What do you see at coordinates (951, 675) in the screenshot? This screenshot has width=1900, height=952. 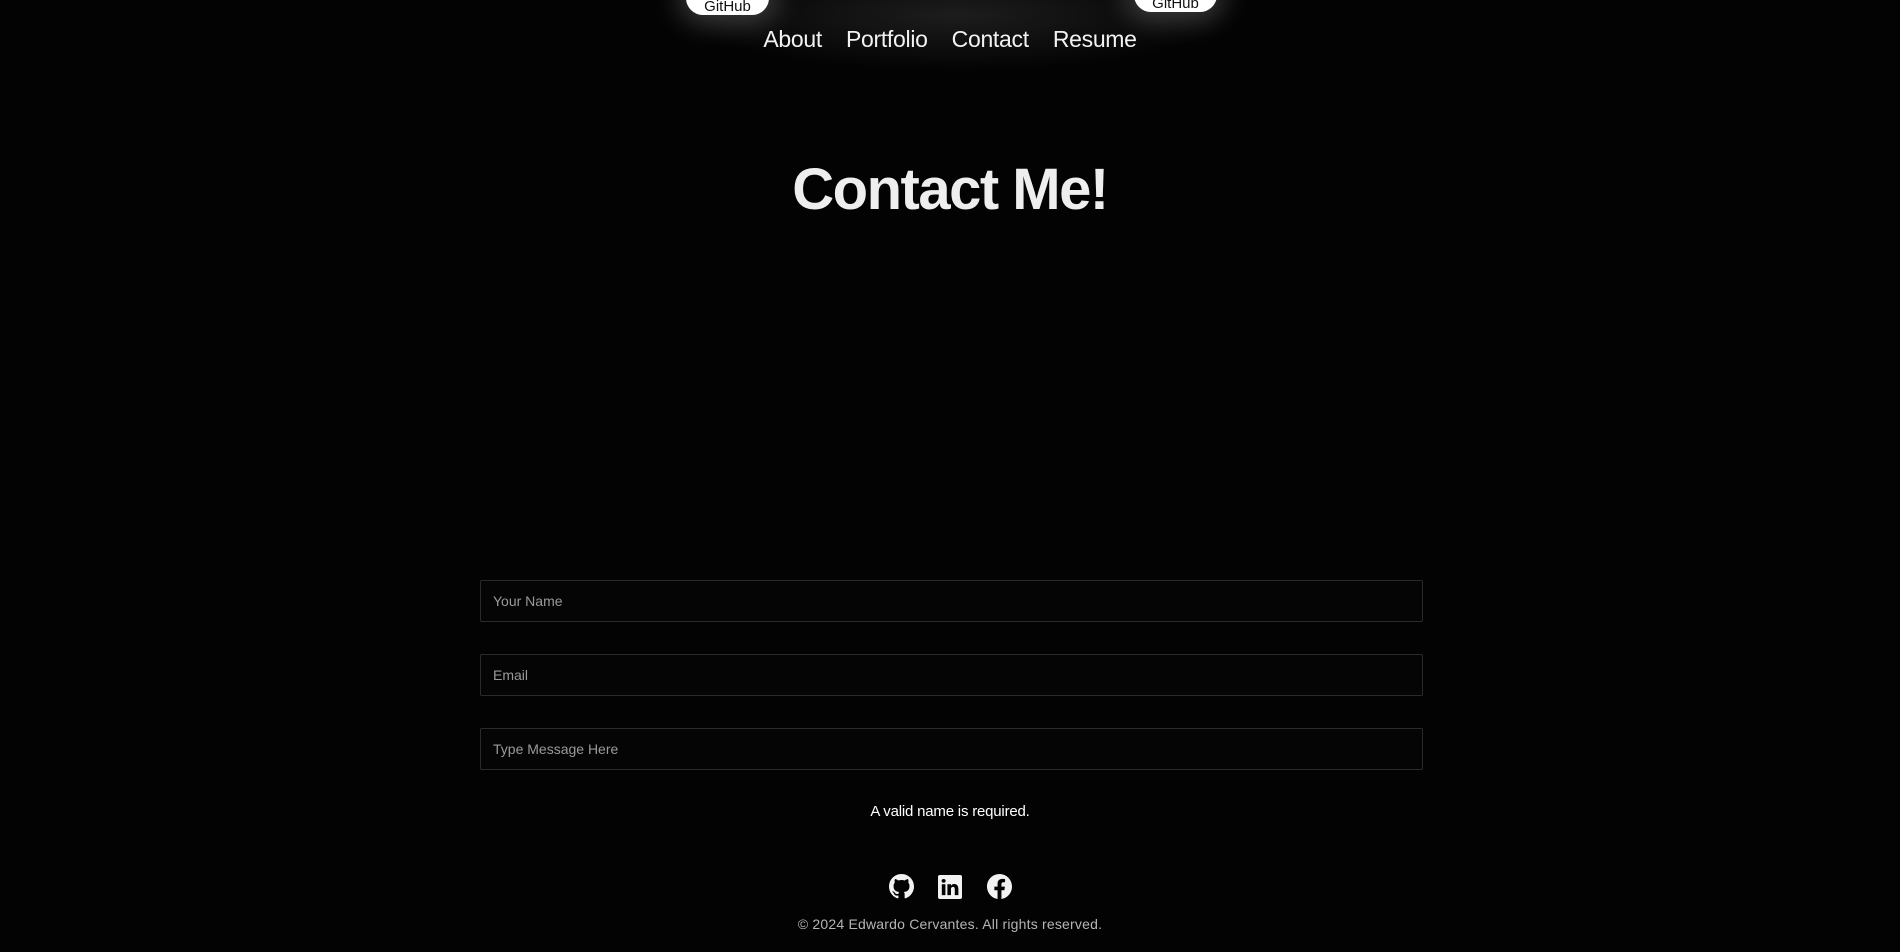 I see `email-field` at bounding box center [951, 675].